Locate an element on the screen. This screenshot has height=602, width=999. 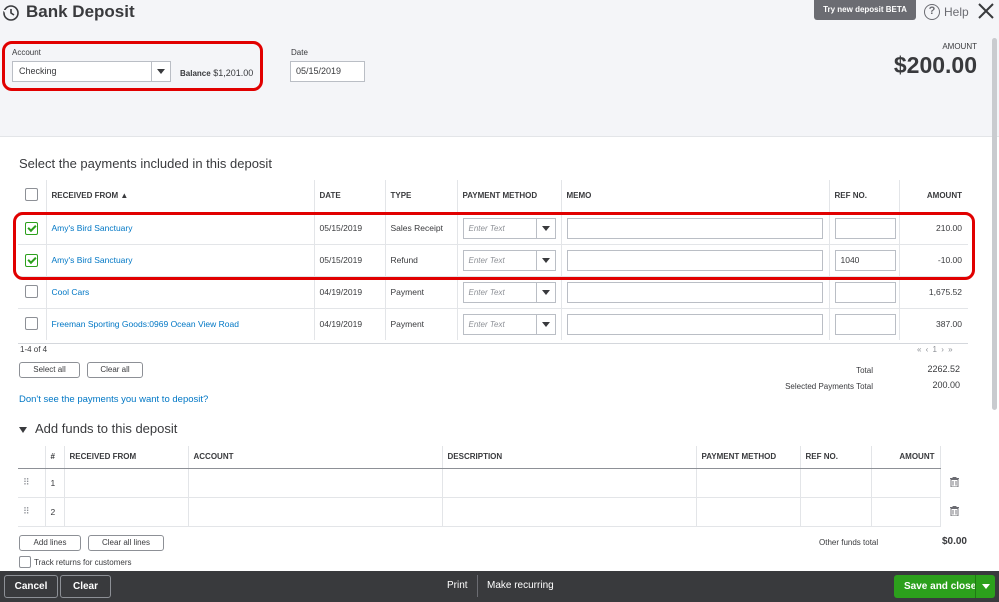
help-button: ? Help is located at coordinates (946, 12).